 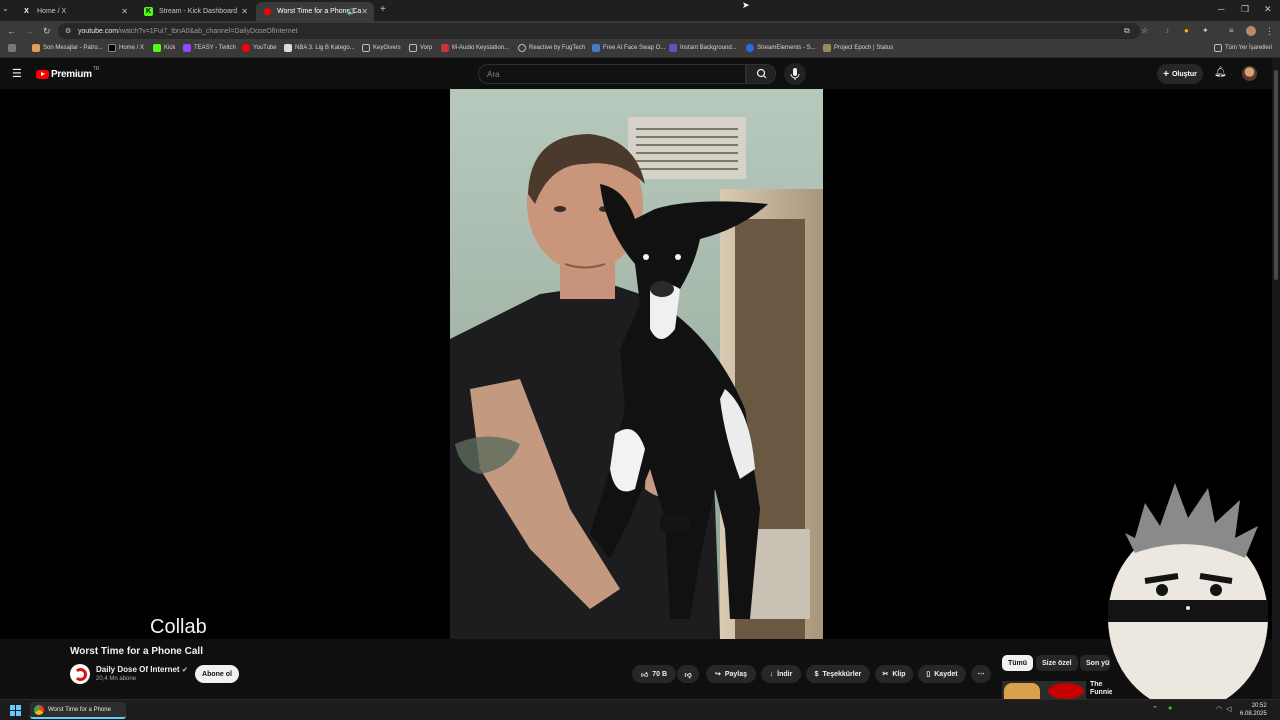 I want to click on download-button: ↓ İndir, so click(x=781, y=674).